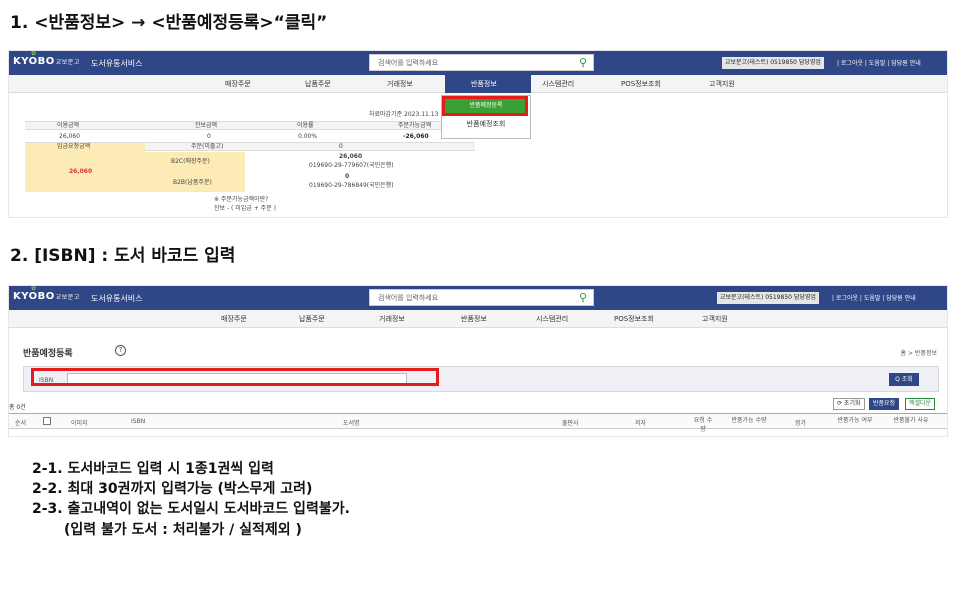 This screenshot has height=591, width=955. I want to click on header-rate: 이용률, so click(305, 125).